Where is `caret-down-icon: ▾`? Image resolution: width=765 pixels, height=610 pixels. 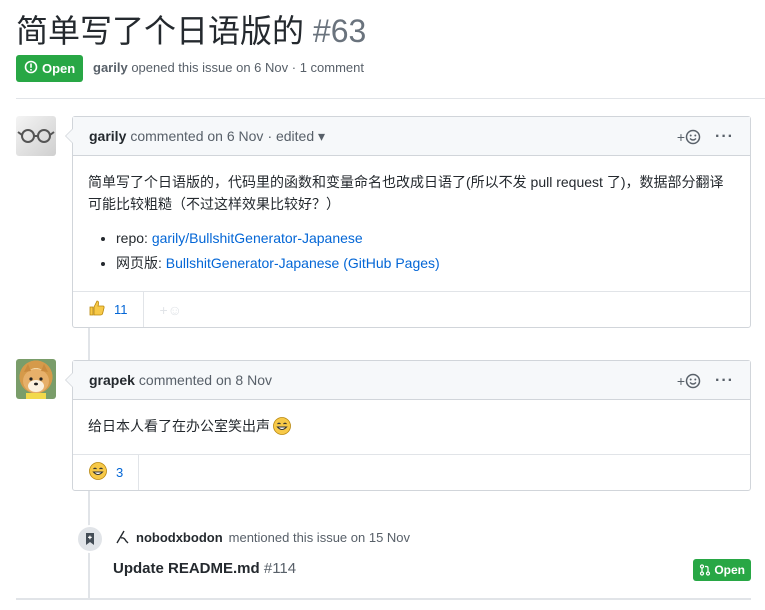
caret-down-icon: ▾ is located at coordinates (322, 135).